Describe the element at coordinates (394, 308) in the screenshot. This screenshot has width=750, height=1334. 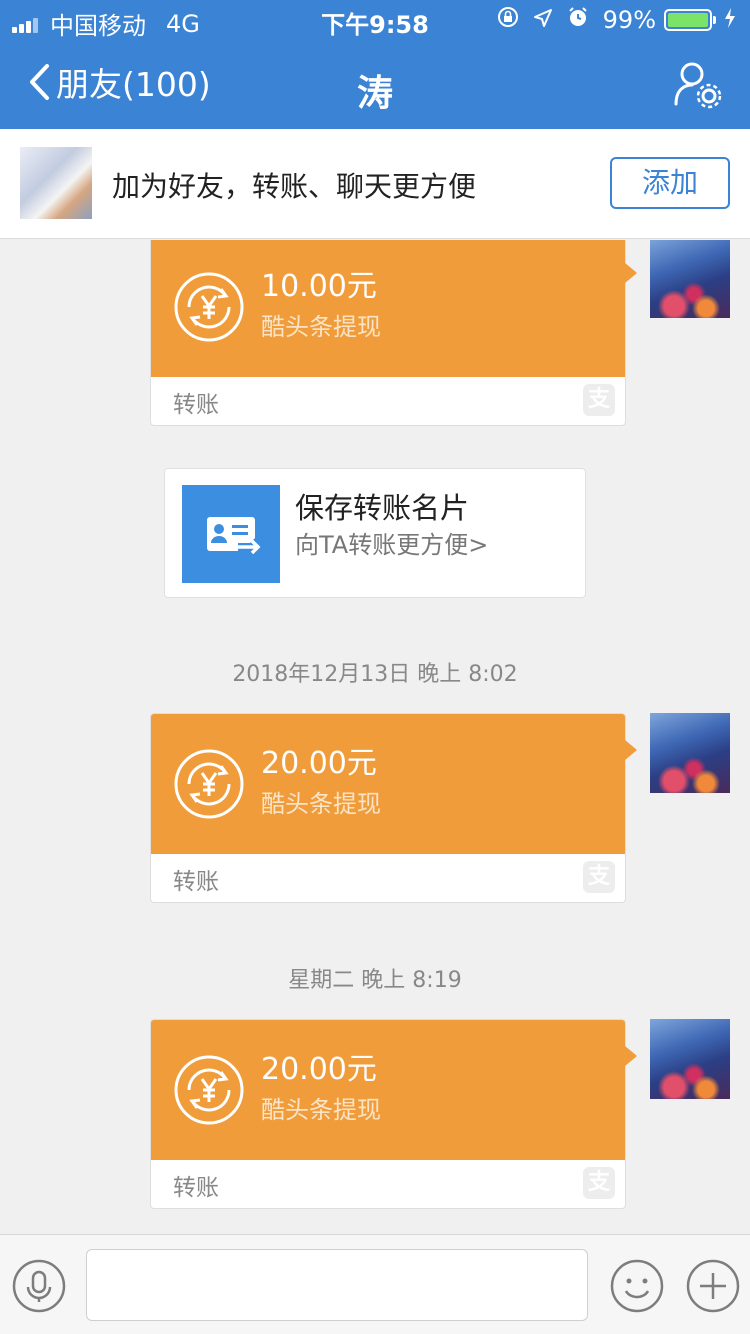
I see `transfer-card-body: 10.00元 酷头条提现` at that location.